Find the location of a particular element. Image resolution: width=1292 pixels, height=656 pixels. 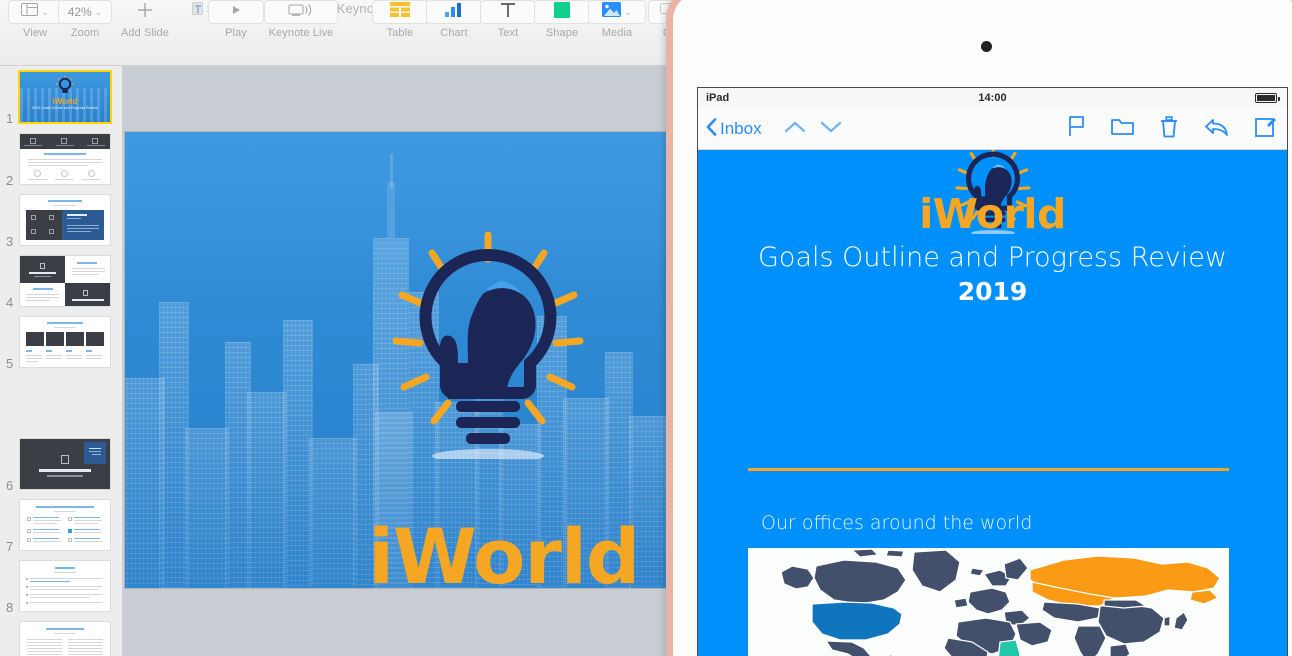

keynote-live-button is located at coordinates (301, 12).